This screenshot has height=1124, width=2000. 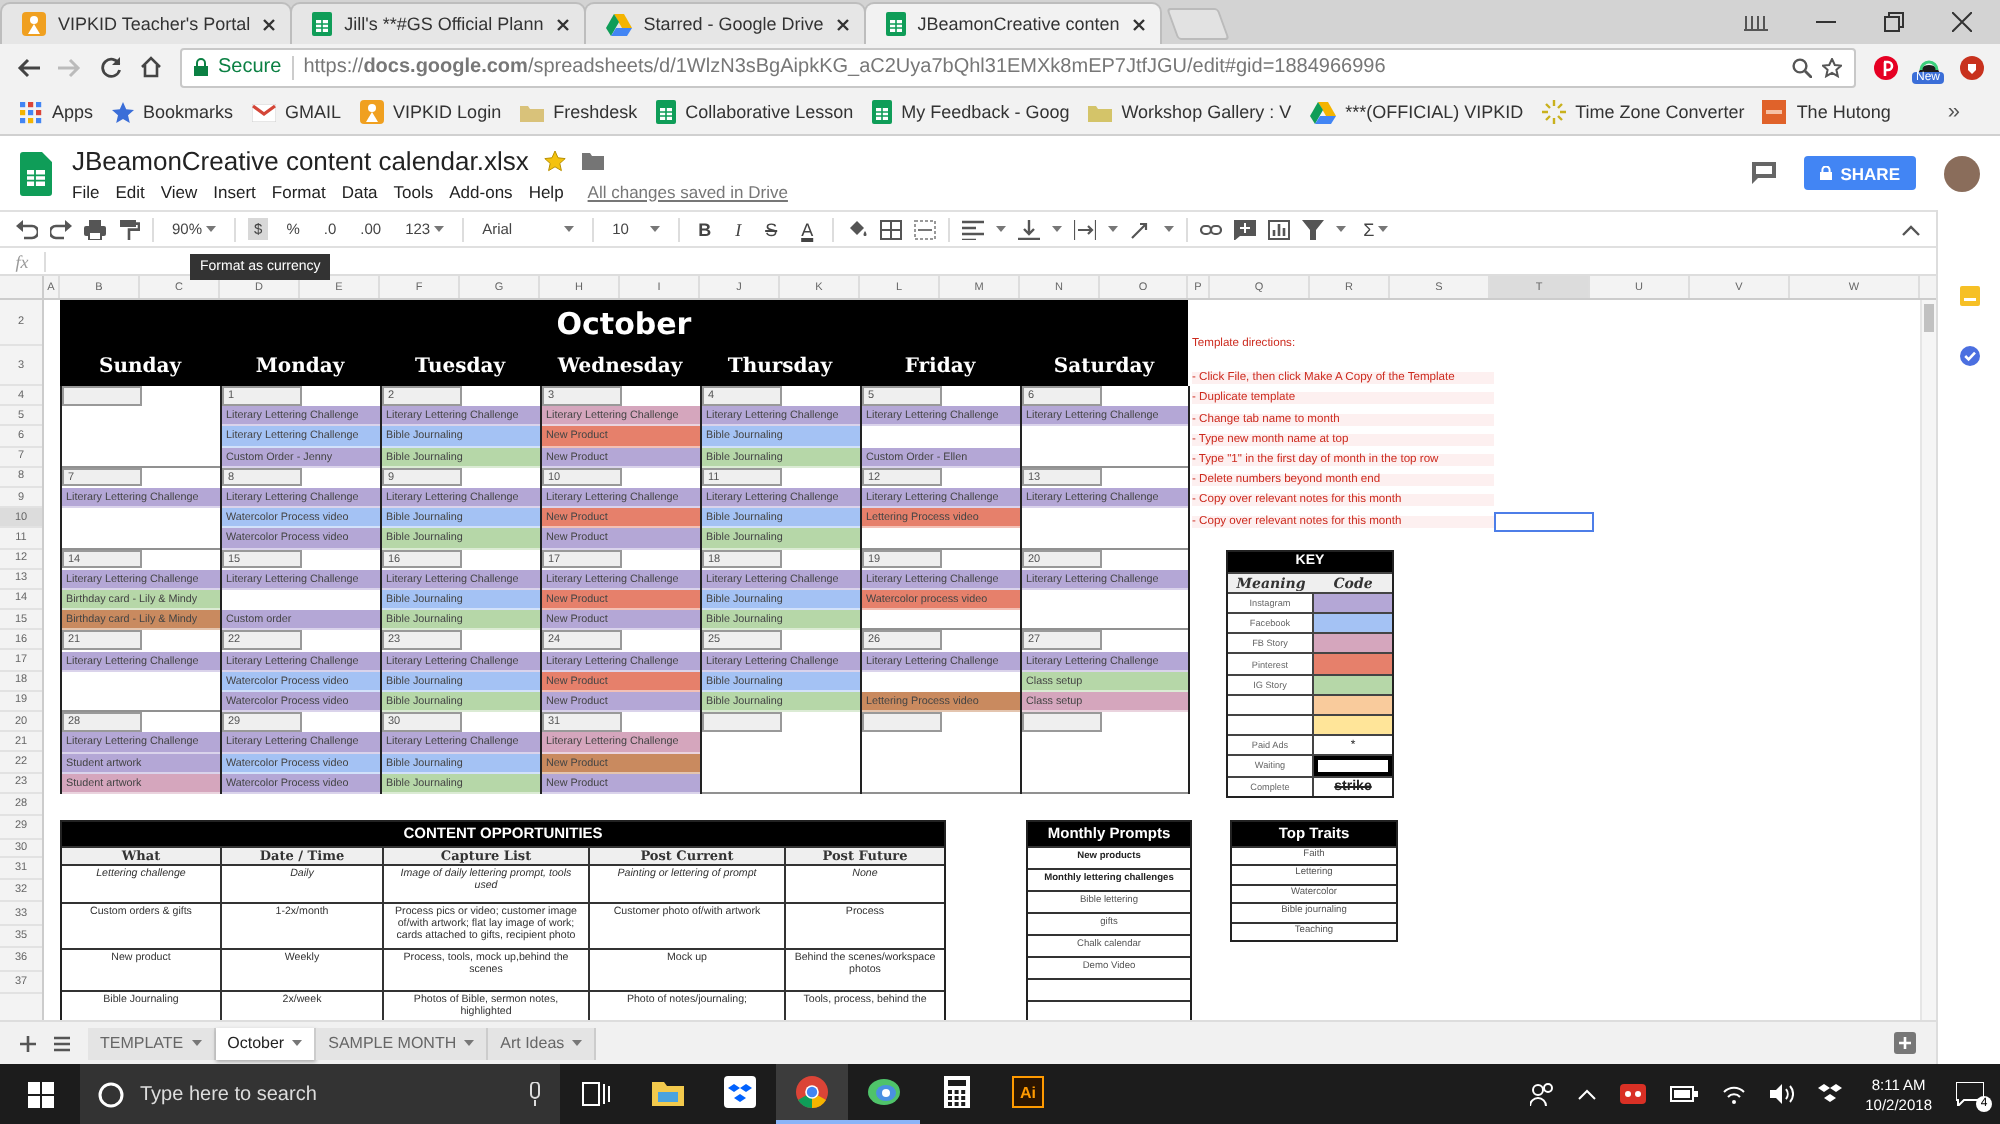 What do you see at coordinates (1860, 173) in the screenshot?
I see `share-button: SHARE` at bounding box center [1860, 173].